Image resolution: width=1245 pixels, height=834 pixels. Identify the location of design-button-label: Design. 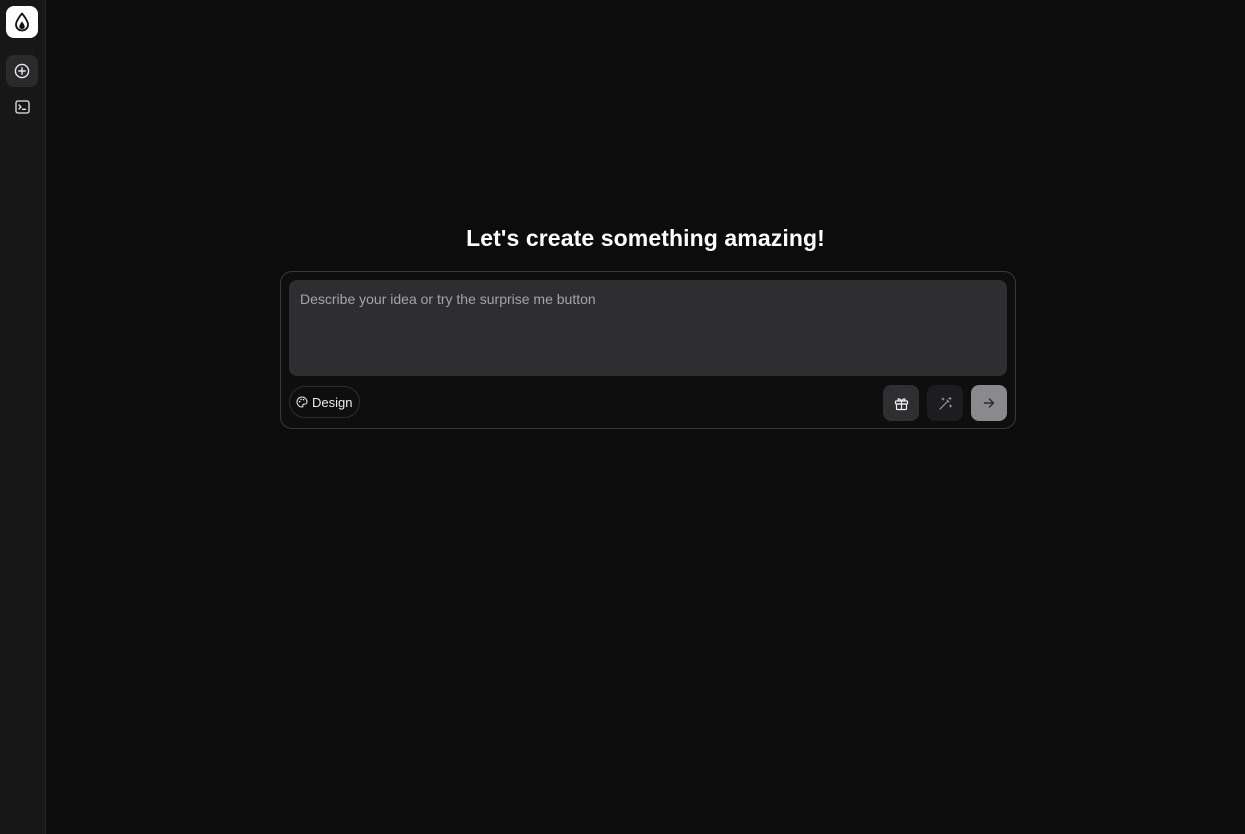
(332, 402).